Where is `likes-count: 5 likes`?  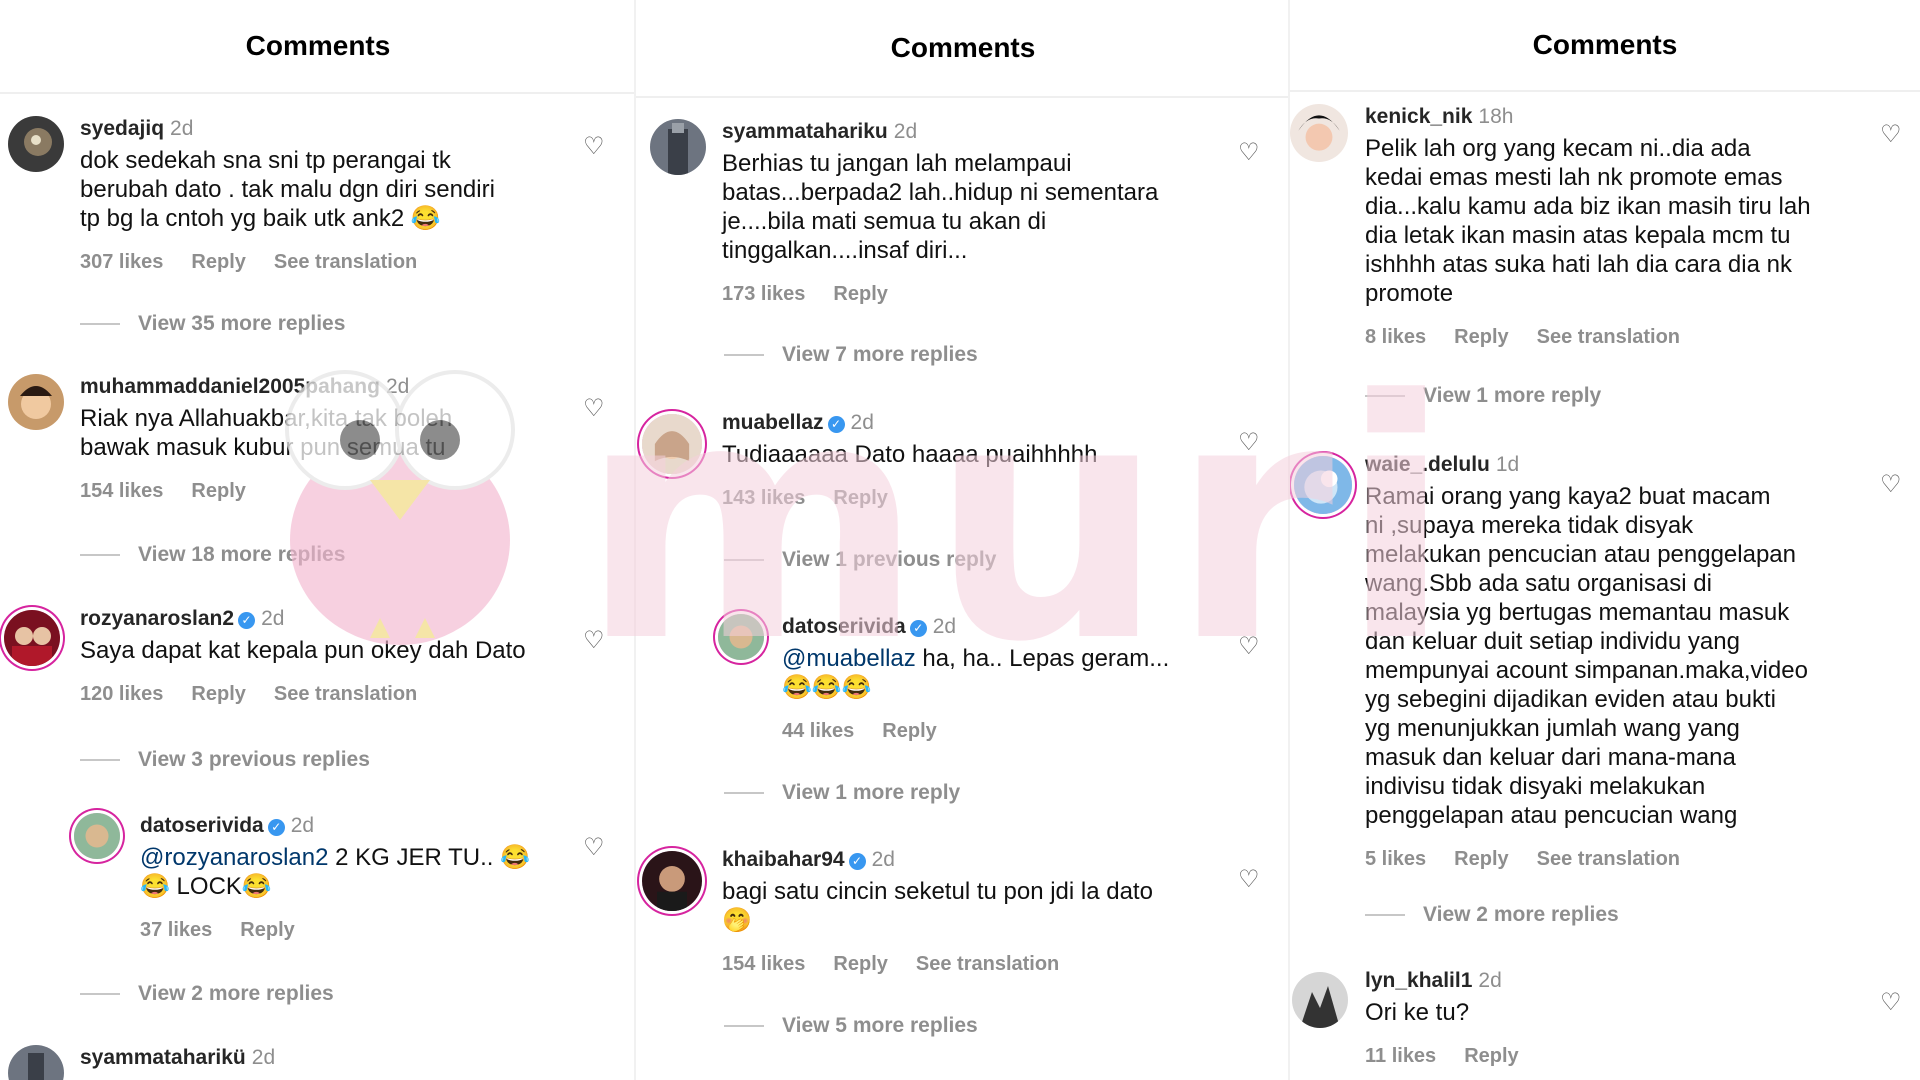 likes-count: 5 likes is located at coordinates (1395, 859).